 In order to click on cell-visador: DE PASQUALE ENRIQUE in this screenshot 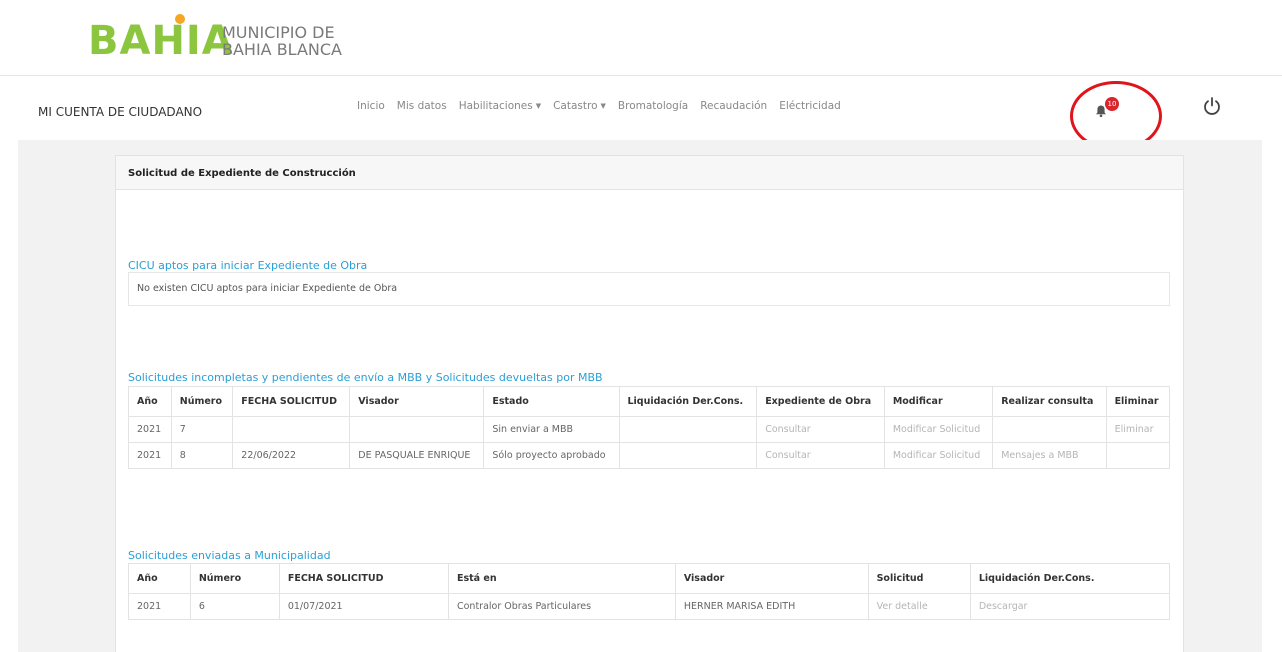, I will do `click(417, 455)`.